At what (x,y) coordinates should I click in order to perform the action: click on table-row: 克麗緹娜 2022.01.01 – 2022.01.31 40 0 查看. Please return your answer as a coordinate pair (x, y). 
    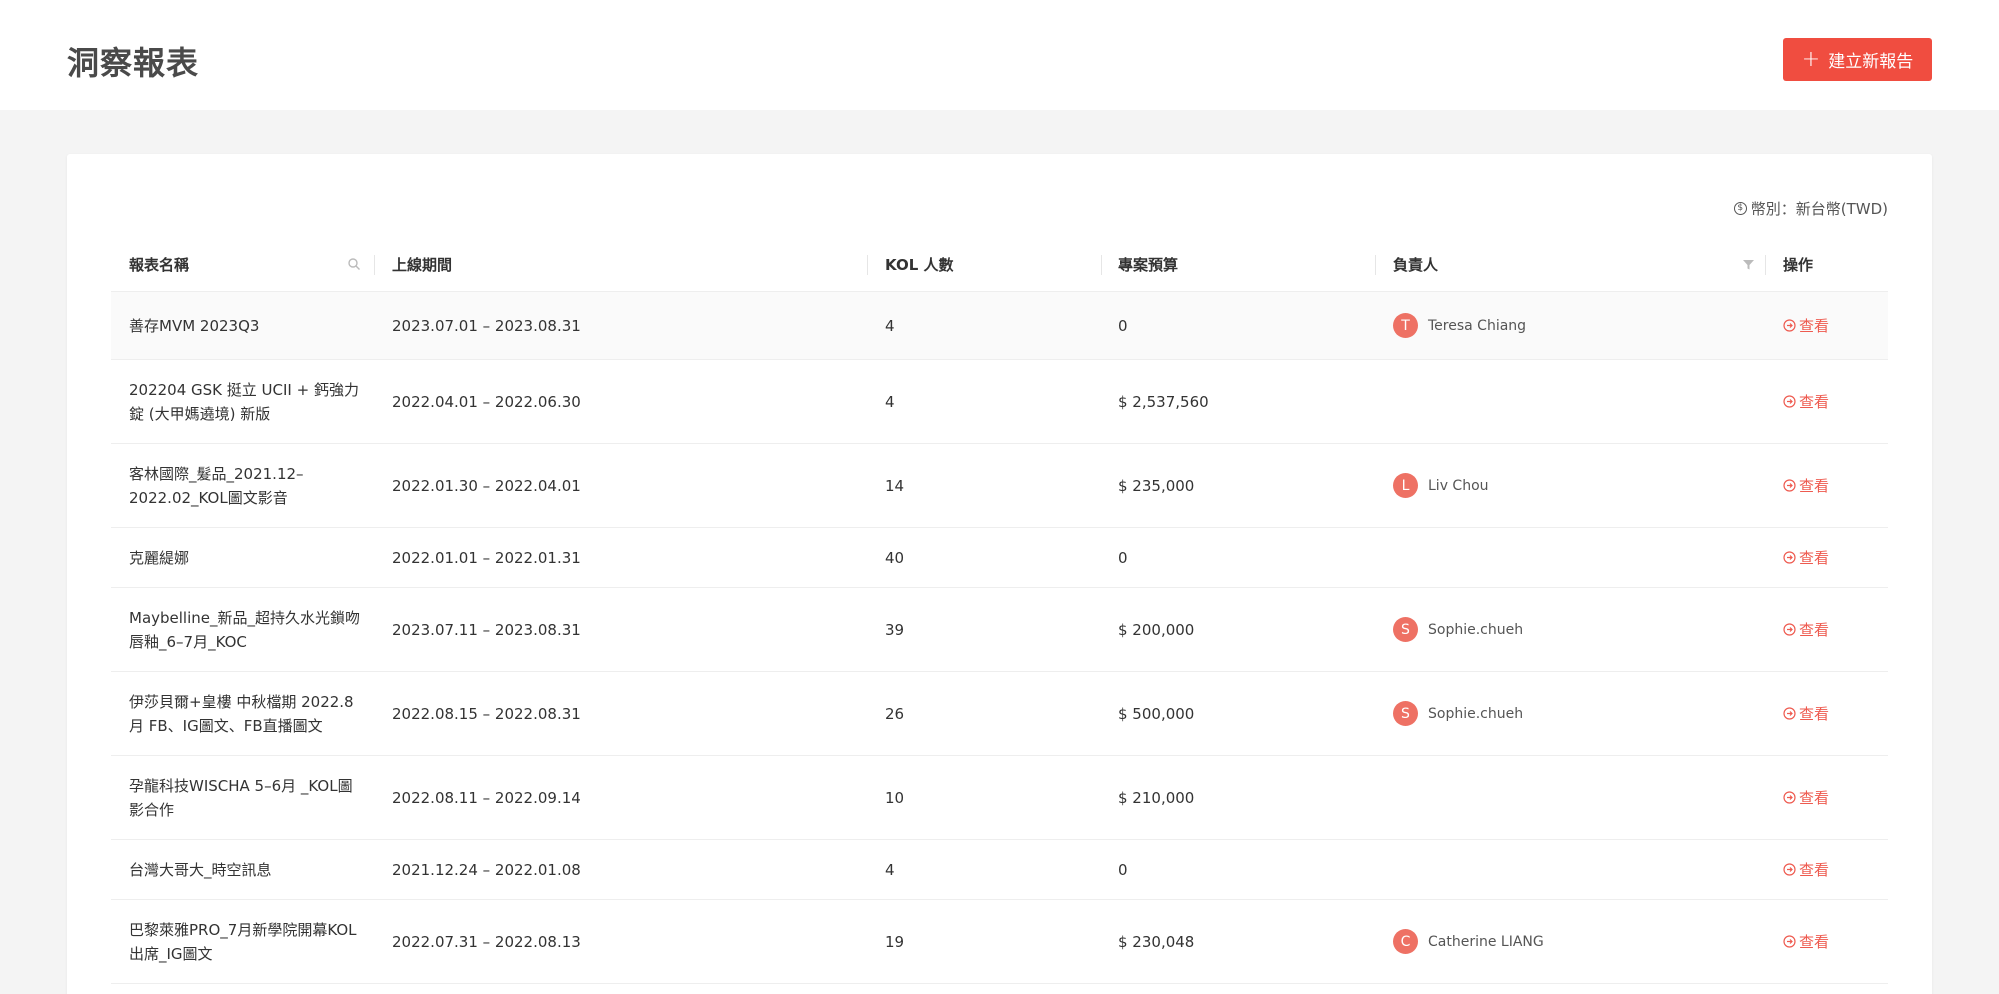
    Looking at the image, I should click on (999, 558).